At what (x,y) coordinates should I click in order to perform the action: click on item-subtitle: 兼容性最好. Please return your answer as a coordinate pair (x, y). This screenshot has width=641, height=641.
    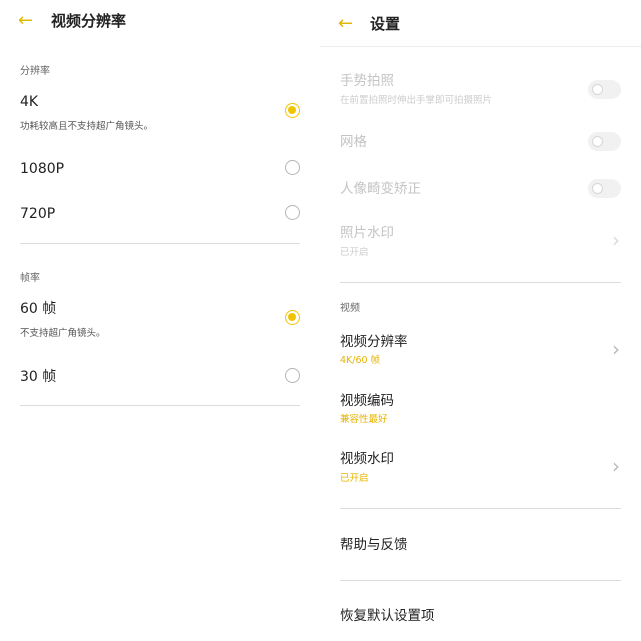
    Looking at the image, I should click on (364, 419).